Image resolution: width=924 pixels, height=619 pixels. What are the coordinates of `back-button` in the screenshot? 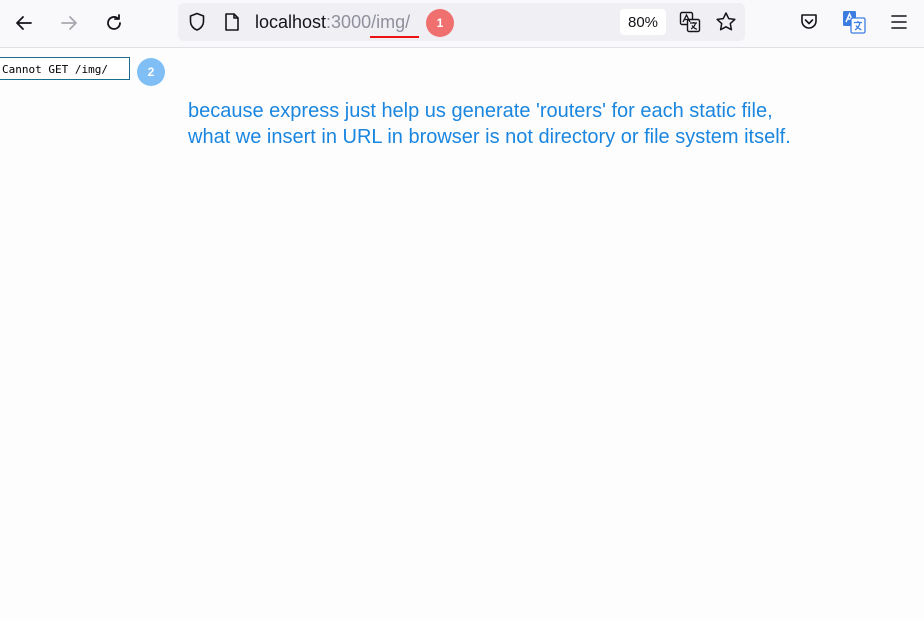 It's located at (24, 23).